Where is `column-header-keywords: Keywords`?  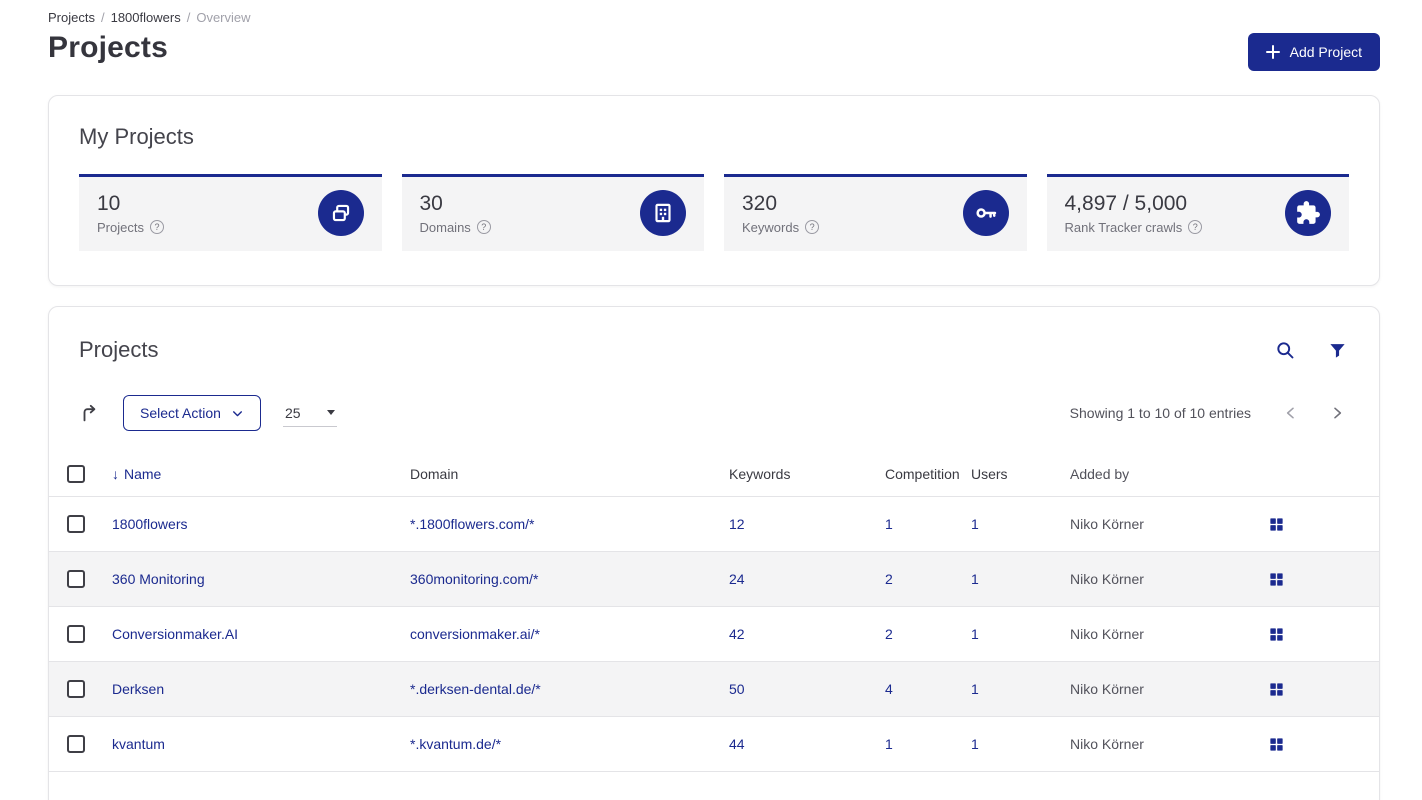 column-header-keywords: Keywords is located at coordinates (807, 474).